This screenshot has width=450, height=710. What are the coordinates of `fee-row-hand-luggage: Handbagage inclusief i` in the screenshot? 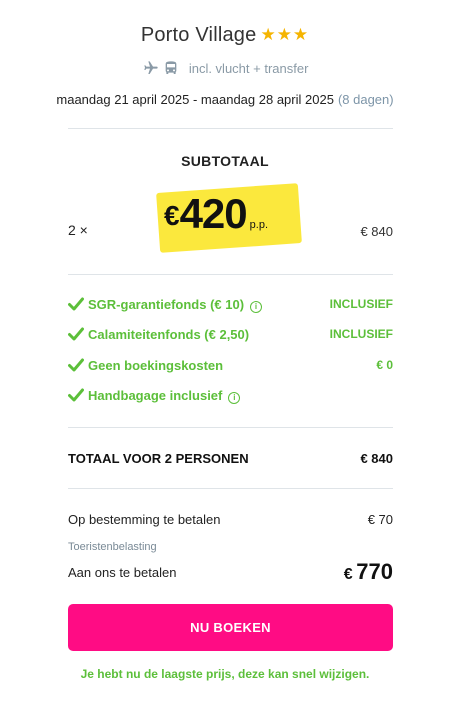 It's located at (230, 398).